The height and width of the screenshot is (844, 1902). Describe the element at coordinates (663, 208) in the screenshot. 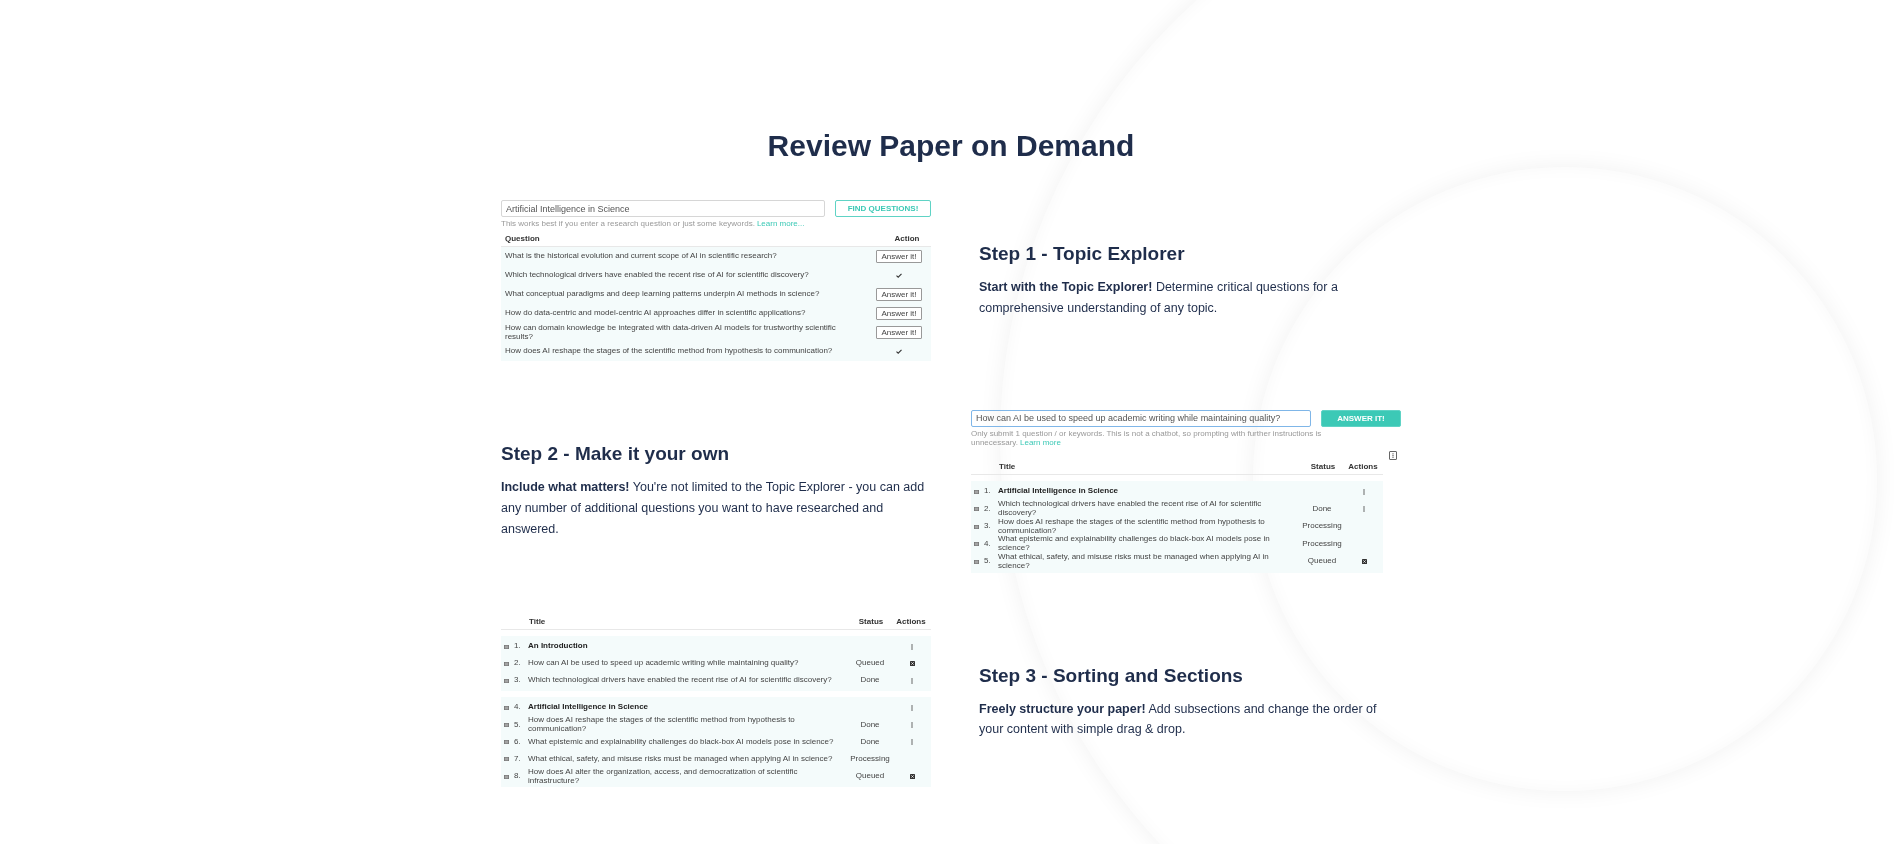

I see `topic-input-field: Artificial Intelligence in Science` at that location.